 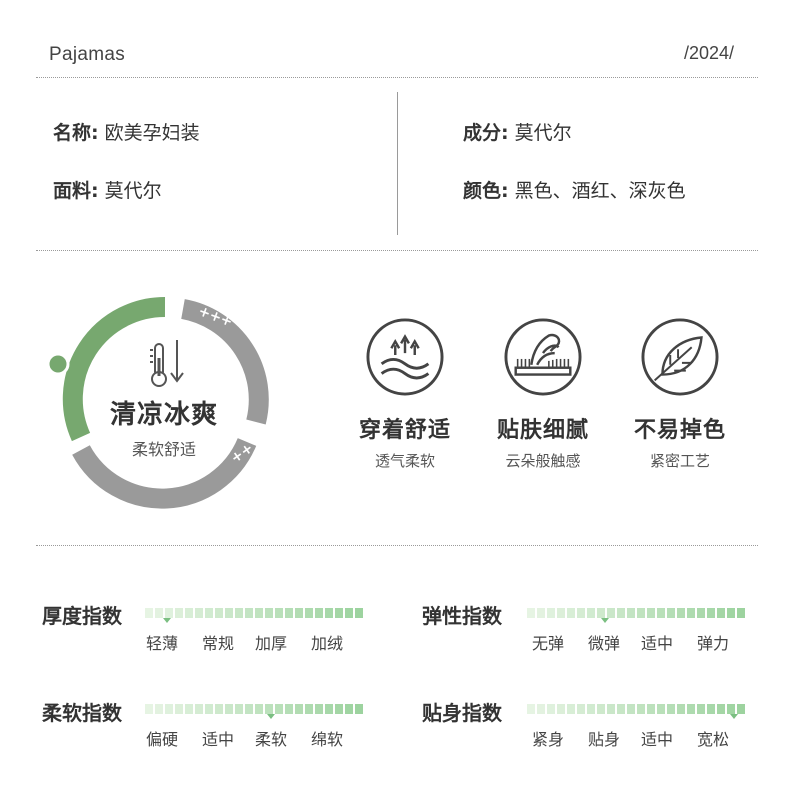 What do you see at coordinates (404, 461) in the screenshot?
I see `feature-comfort-subtitle: 透气柔软` at bounding box center [404, 461].